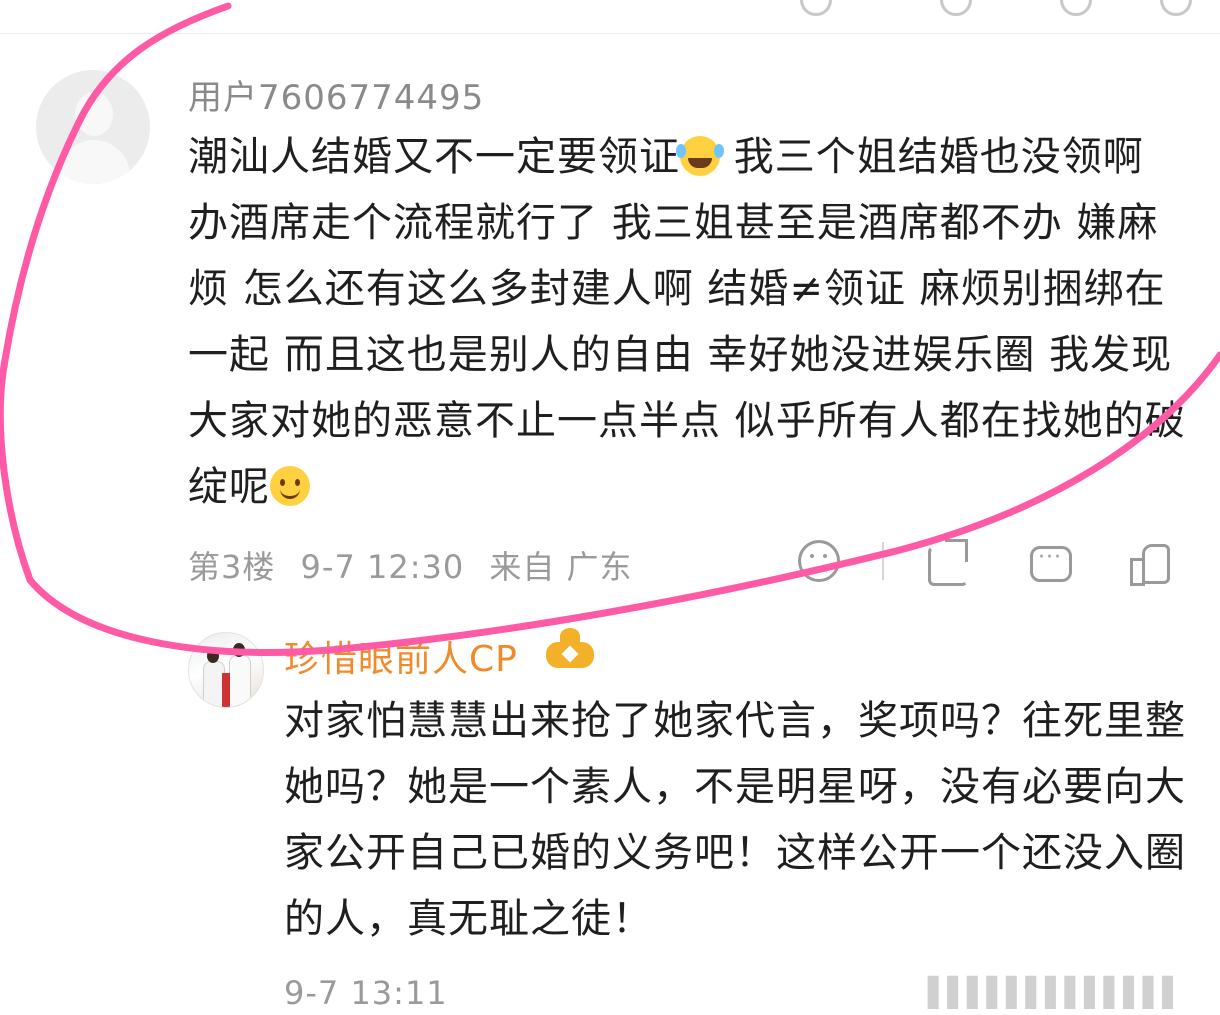  Describe the element at coordinates (990, 563) in the screenshot. I see `comment-actions` at that location.